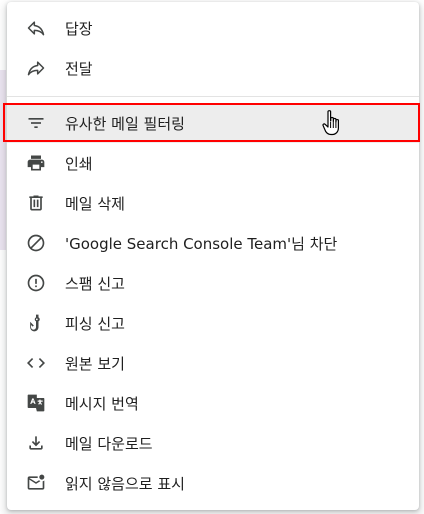 The height and width of the screenshot is (514, 424). What do you see at coordinates (36, 68) in the screenshot?
I see `forward-icon` at bounding box center [36, 68].